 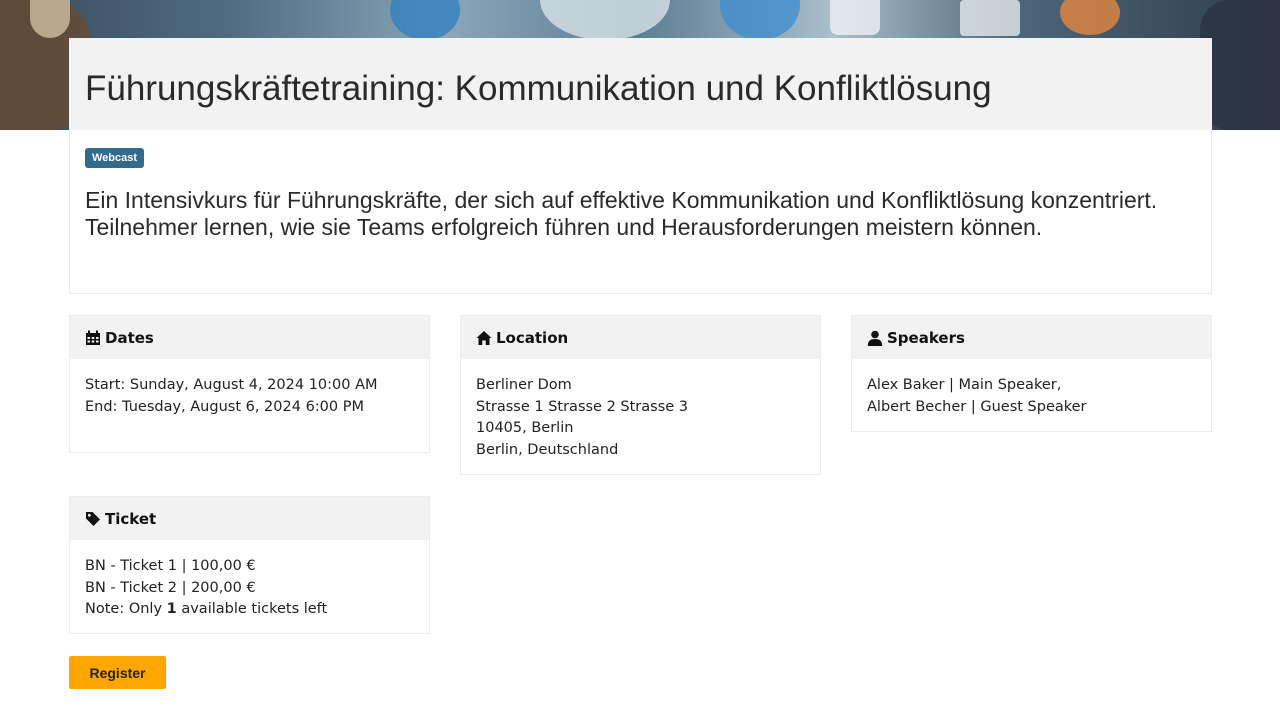 What do you see at coordinates (640, 337) in the screenshot?
I see `location-card-header: Location` at bounding box center [640, 337].